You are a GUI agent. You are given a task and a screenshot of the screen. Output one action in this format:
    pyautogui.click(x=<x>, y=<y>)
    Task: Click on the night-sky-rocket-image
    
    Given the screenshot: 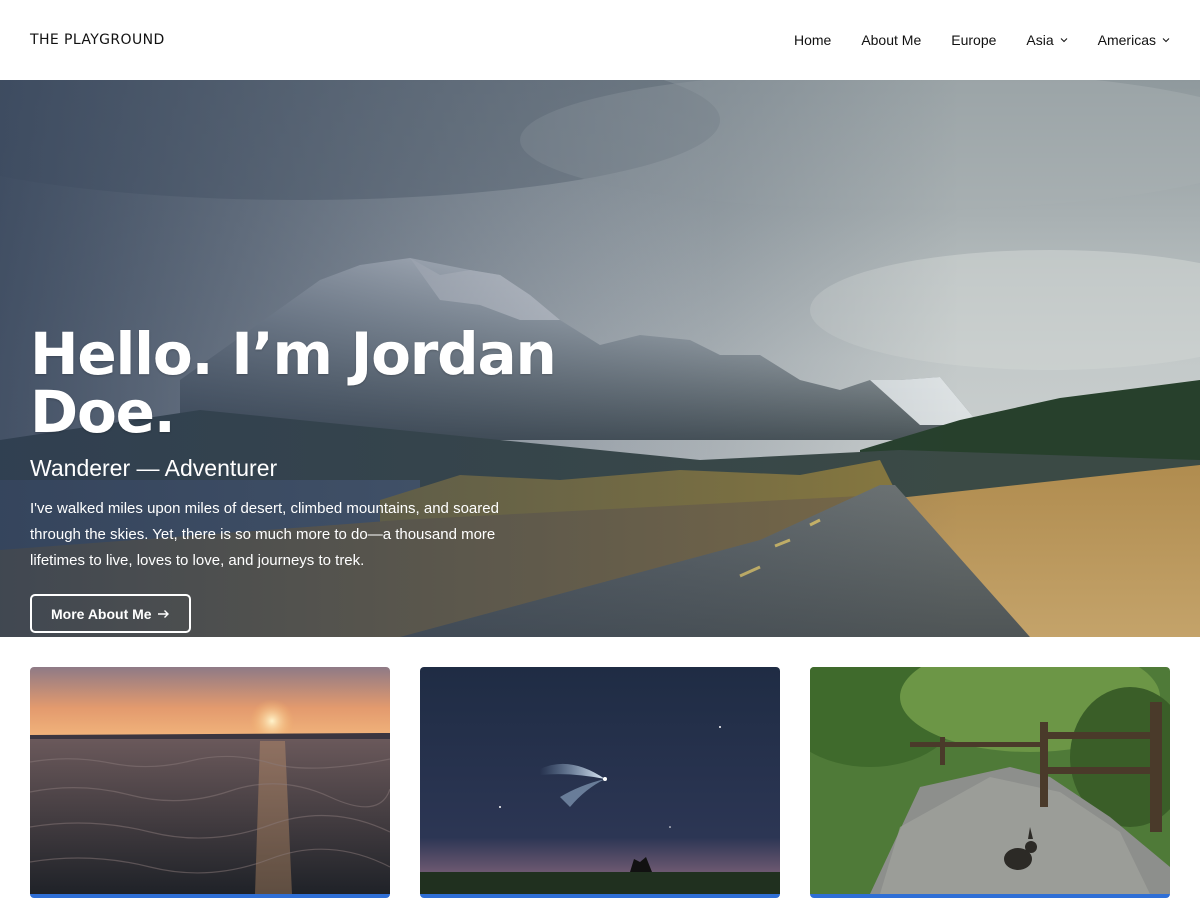 What is the action you would take?
    pyautogui.click(x=600, y=780)
    